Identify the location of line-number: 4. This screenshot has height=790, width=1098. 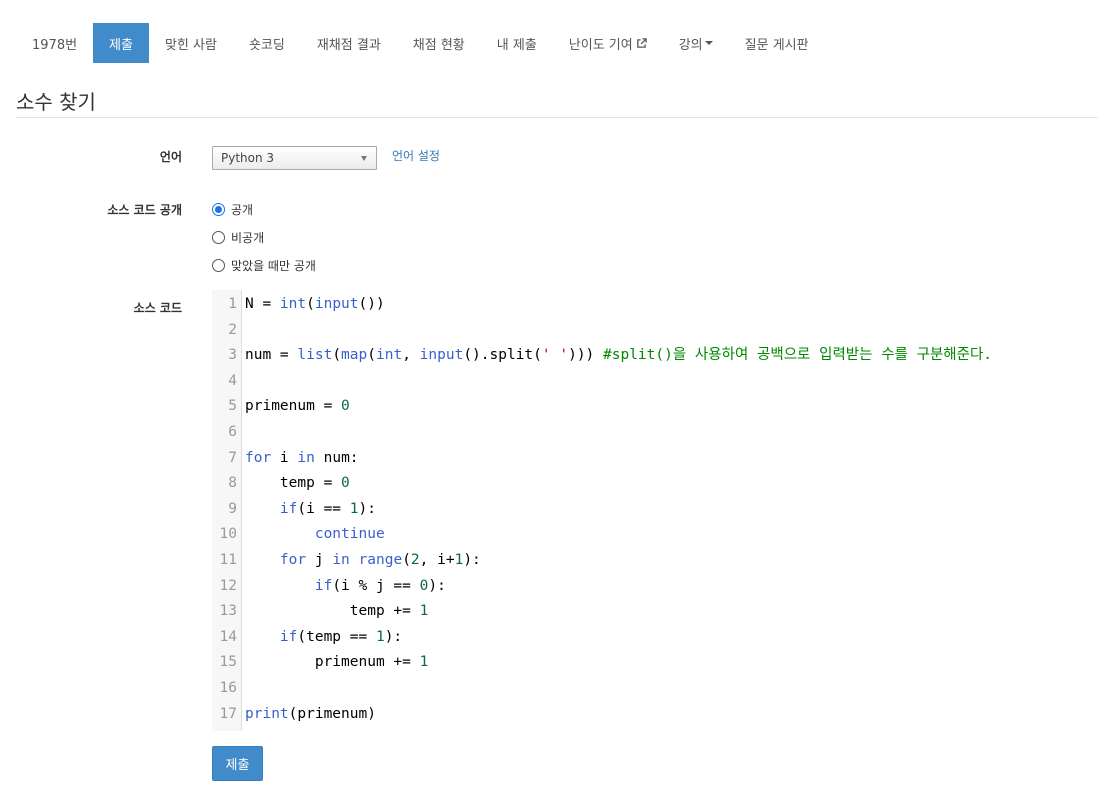
(232, 380).